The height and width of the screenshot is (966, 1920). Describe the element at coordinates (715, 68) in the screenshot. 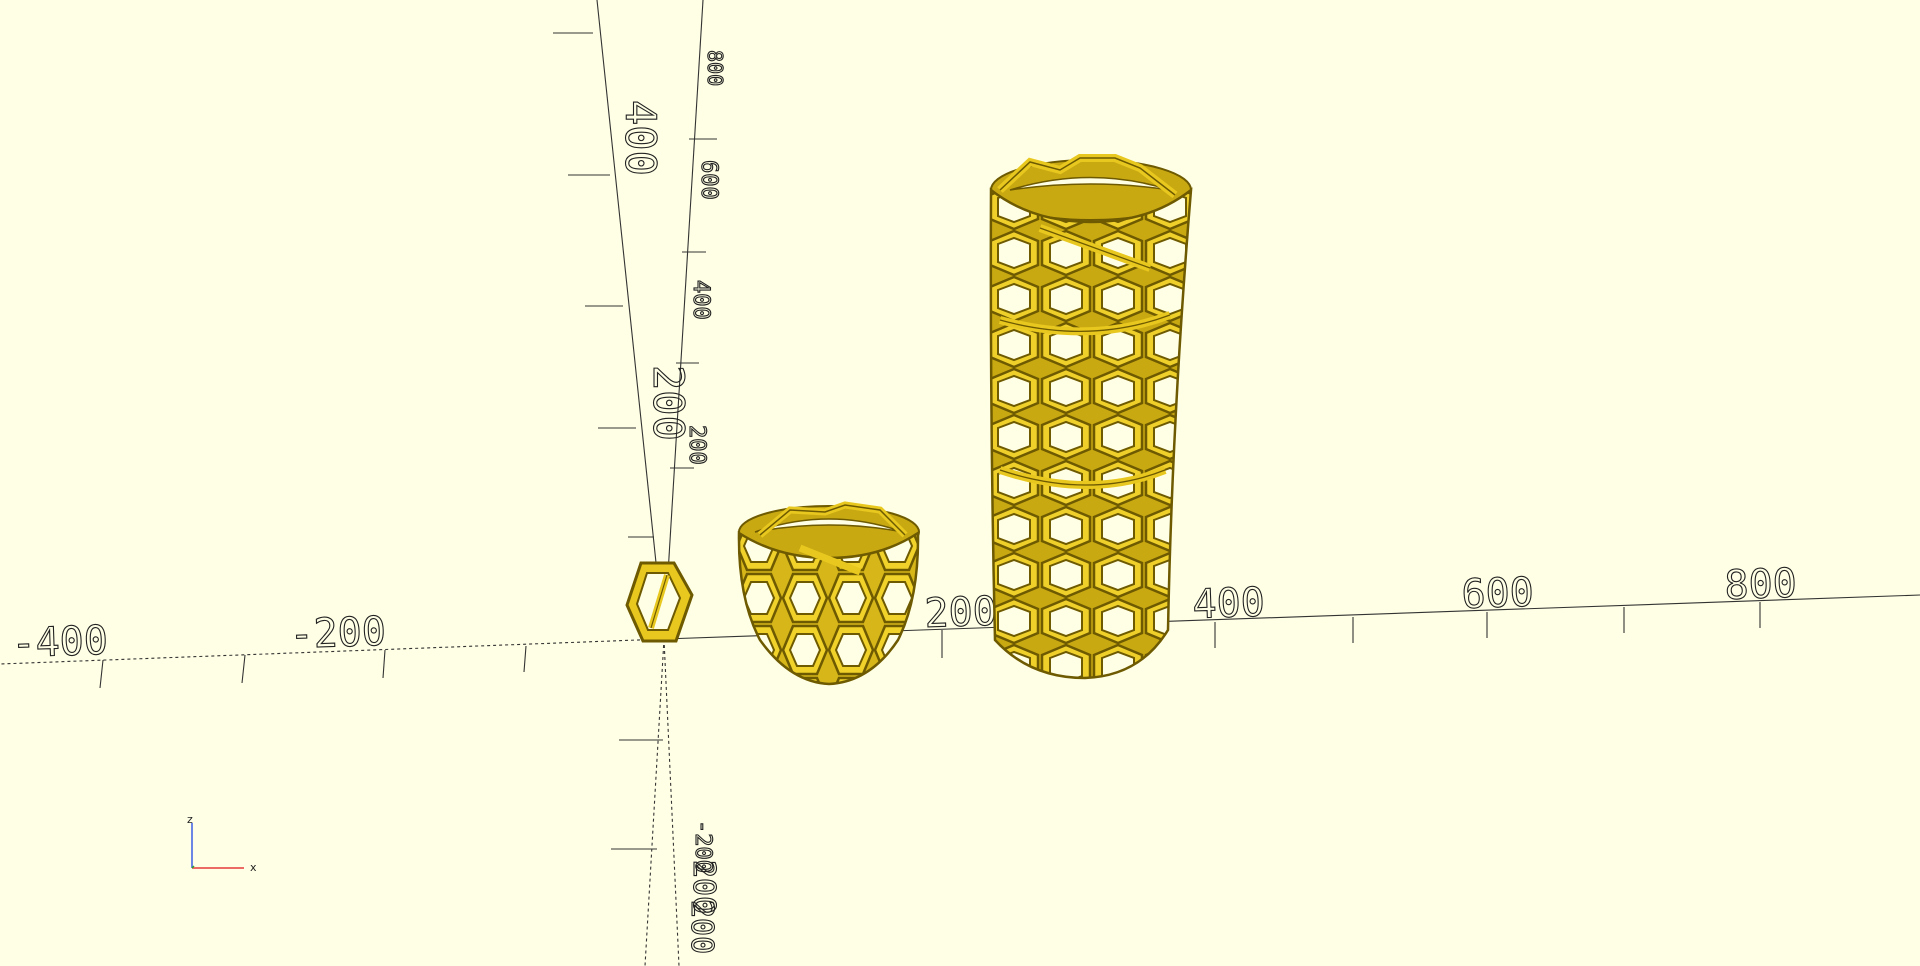

I see `z-label-800: 800` at that location.